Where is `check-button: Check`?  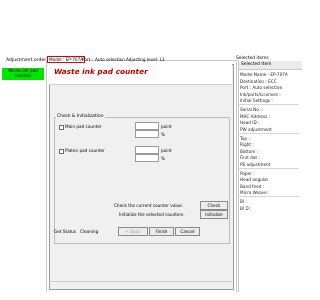
check-button: Check is located at coordinates (214, 205).